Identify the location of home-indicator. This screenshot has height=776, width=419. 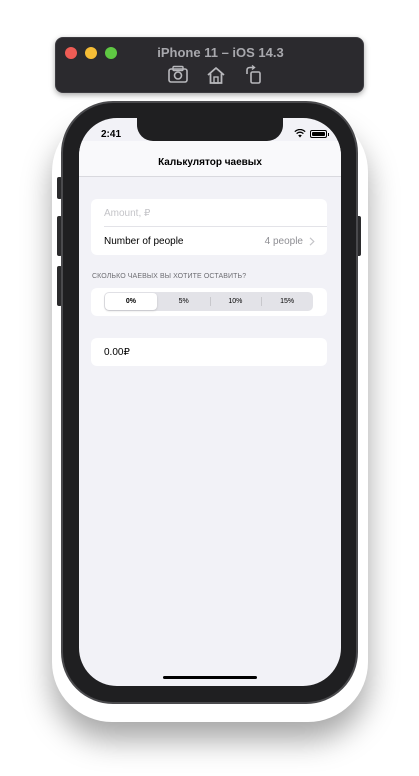
(210, 677).